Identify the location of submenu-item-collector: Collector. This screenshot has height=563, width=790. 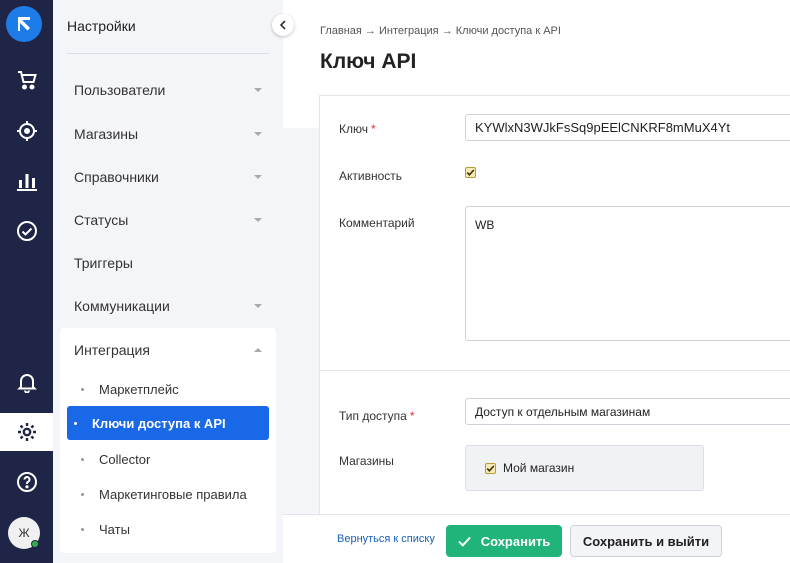
(175, 459).